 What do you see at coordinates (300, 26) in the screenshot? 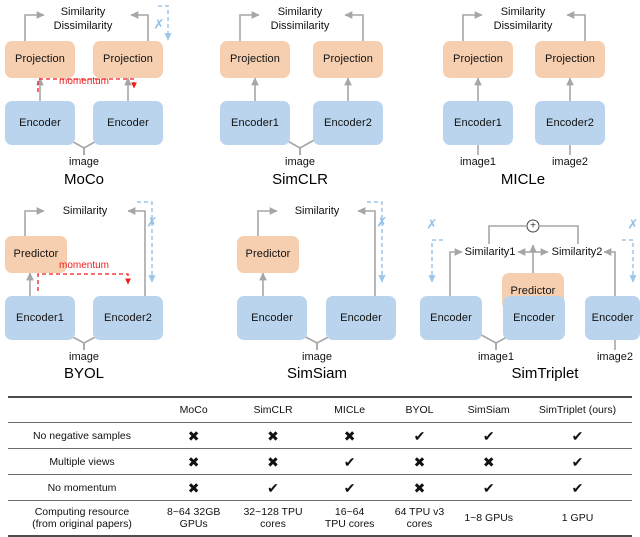
I see `simclr-dissimilarity-label: Dissimilarity` at bounding box center [300, 26].